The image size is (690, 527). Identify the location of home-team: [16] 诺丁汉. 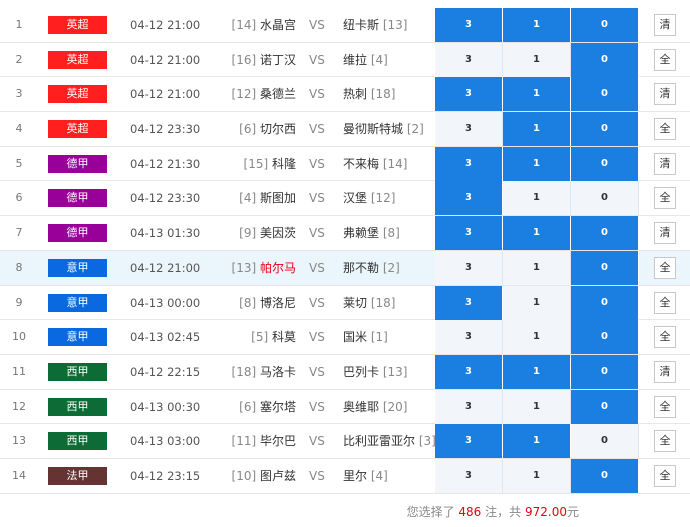
(264, 60).